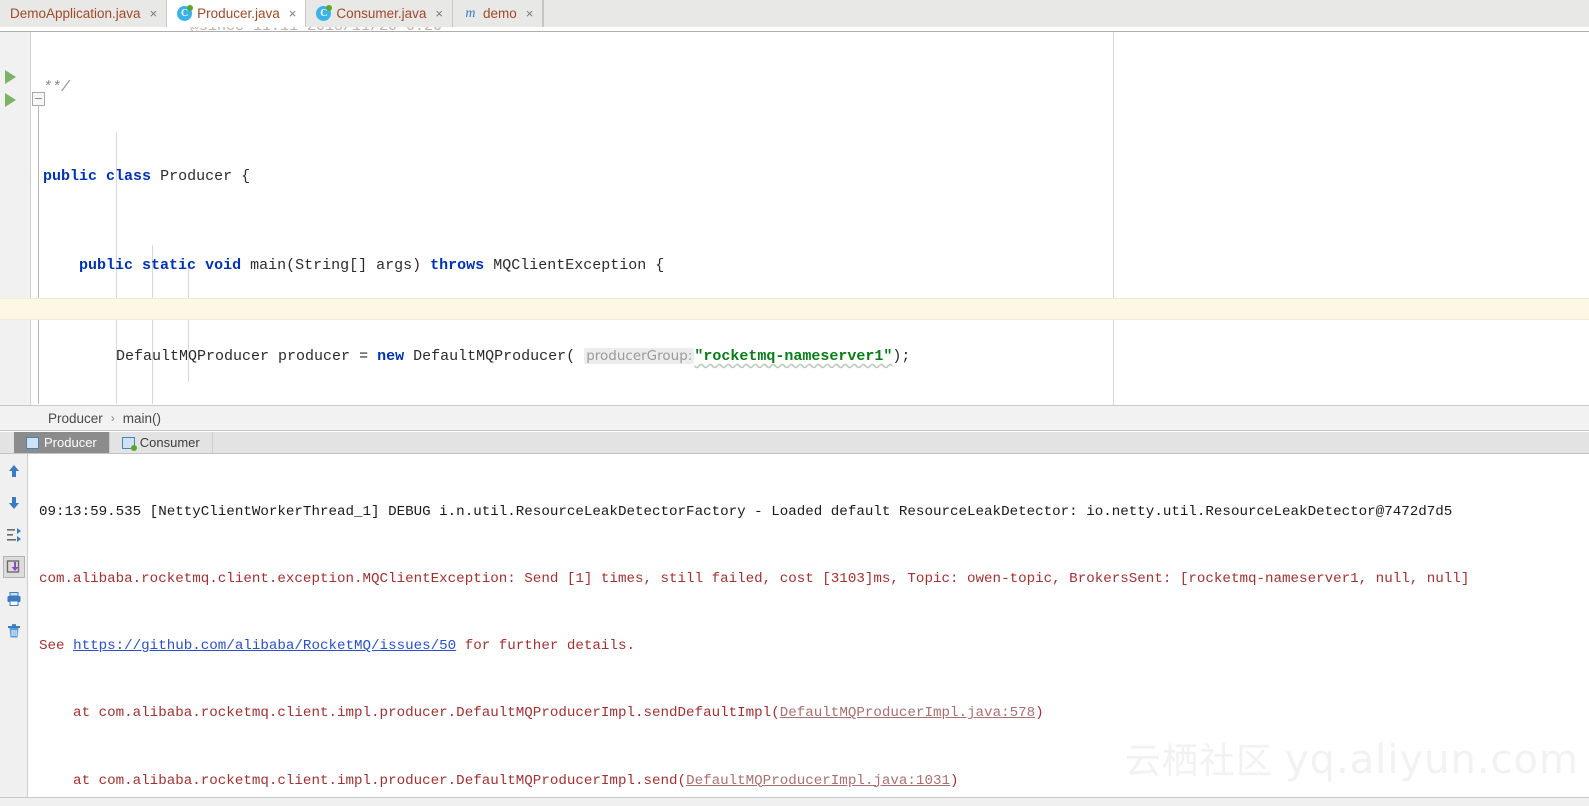 This screenshot has height=806, width=1589. I want to click on kw-void: void, so click(223, 266).